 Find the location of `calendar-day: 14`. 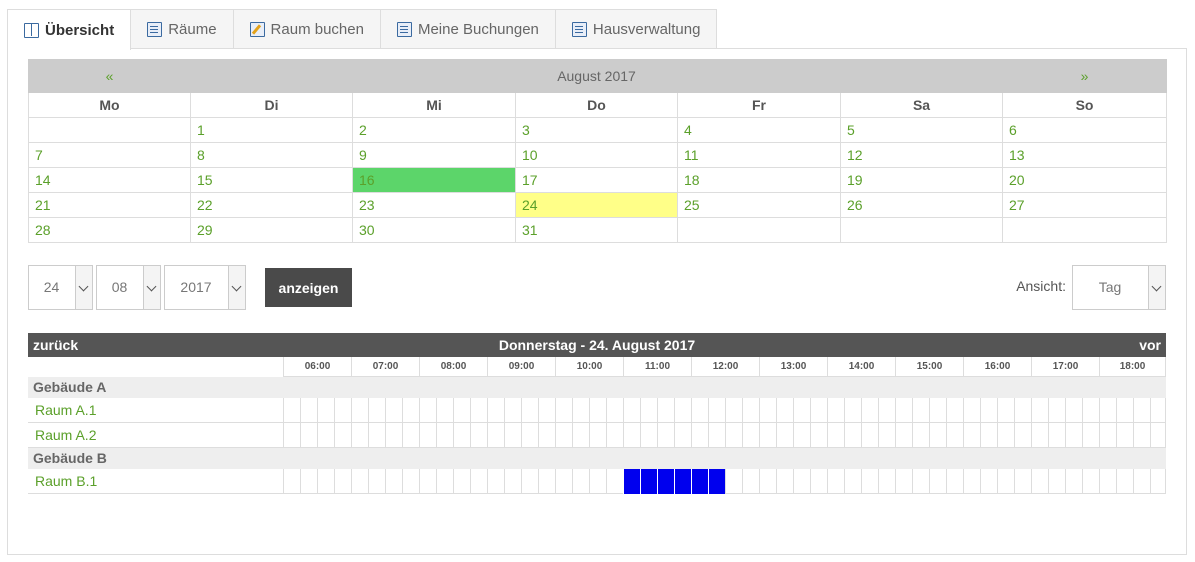

calendar-day: 14 is located at coordinates (109, 180).